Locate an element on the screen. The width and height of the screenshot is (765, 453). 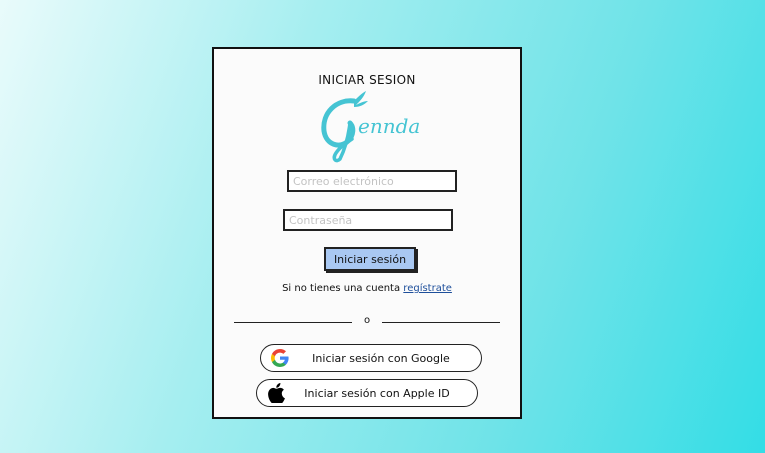
register-link: regístrate is located at coordinates (427, 288).